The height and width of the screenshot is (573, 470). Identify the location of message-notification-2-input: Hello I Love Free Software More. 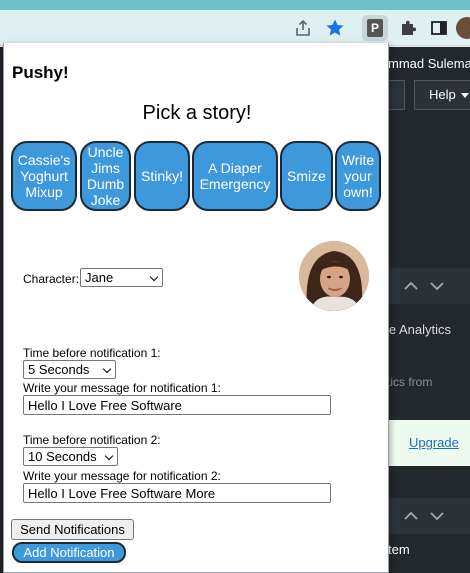
(177, 493).